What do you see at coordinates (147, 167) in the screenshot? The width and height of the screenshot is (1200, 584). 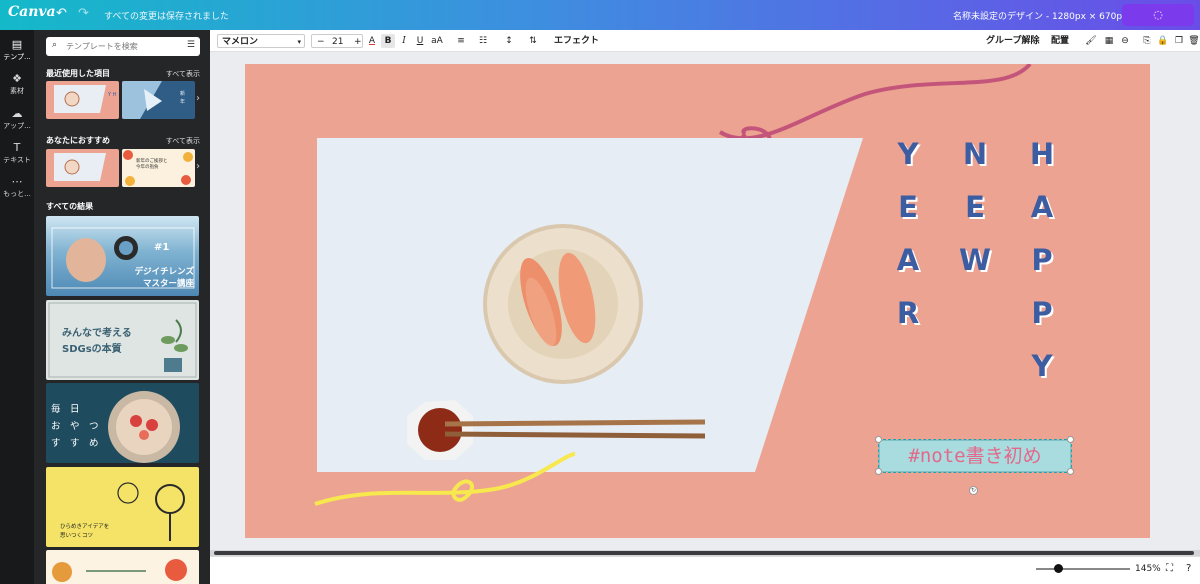 I see `thumb-text: 今年の抱負` at bounding box center [147, 167].